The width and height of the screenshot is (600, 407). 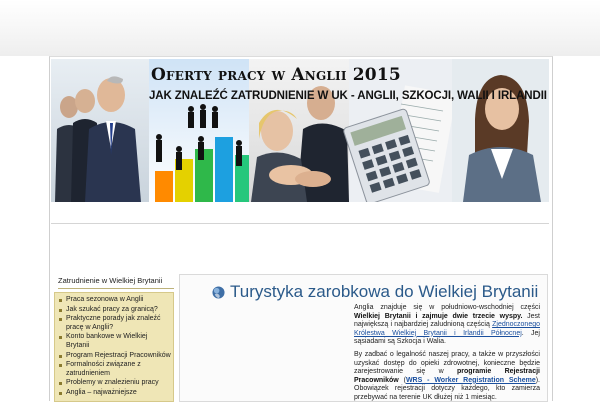 I want to click on globe-icon, so click(x=218, y=292).